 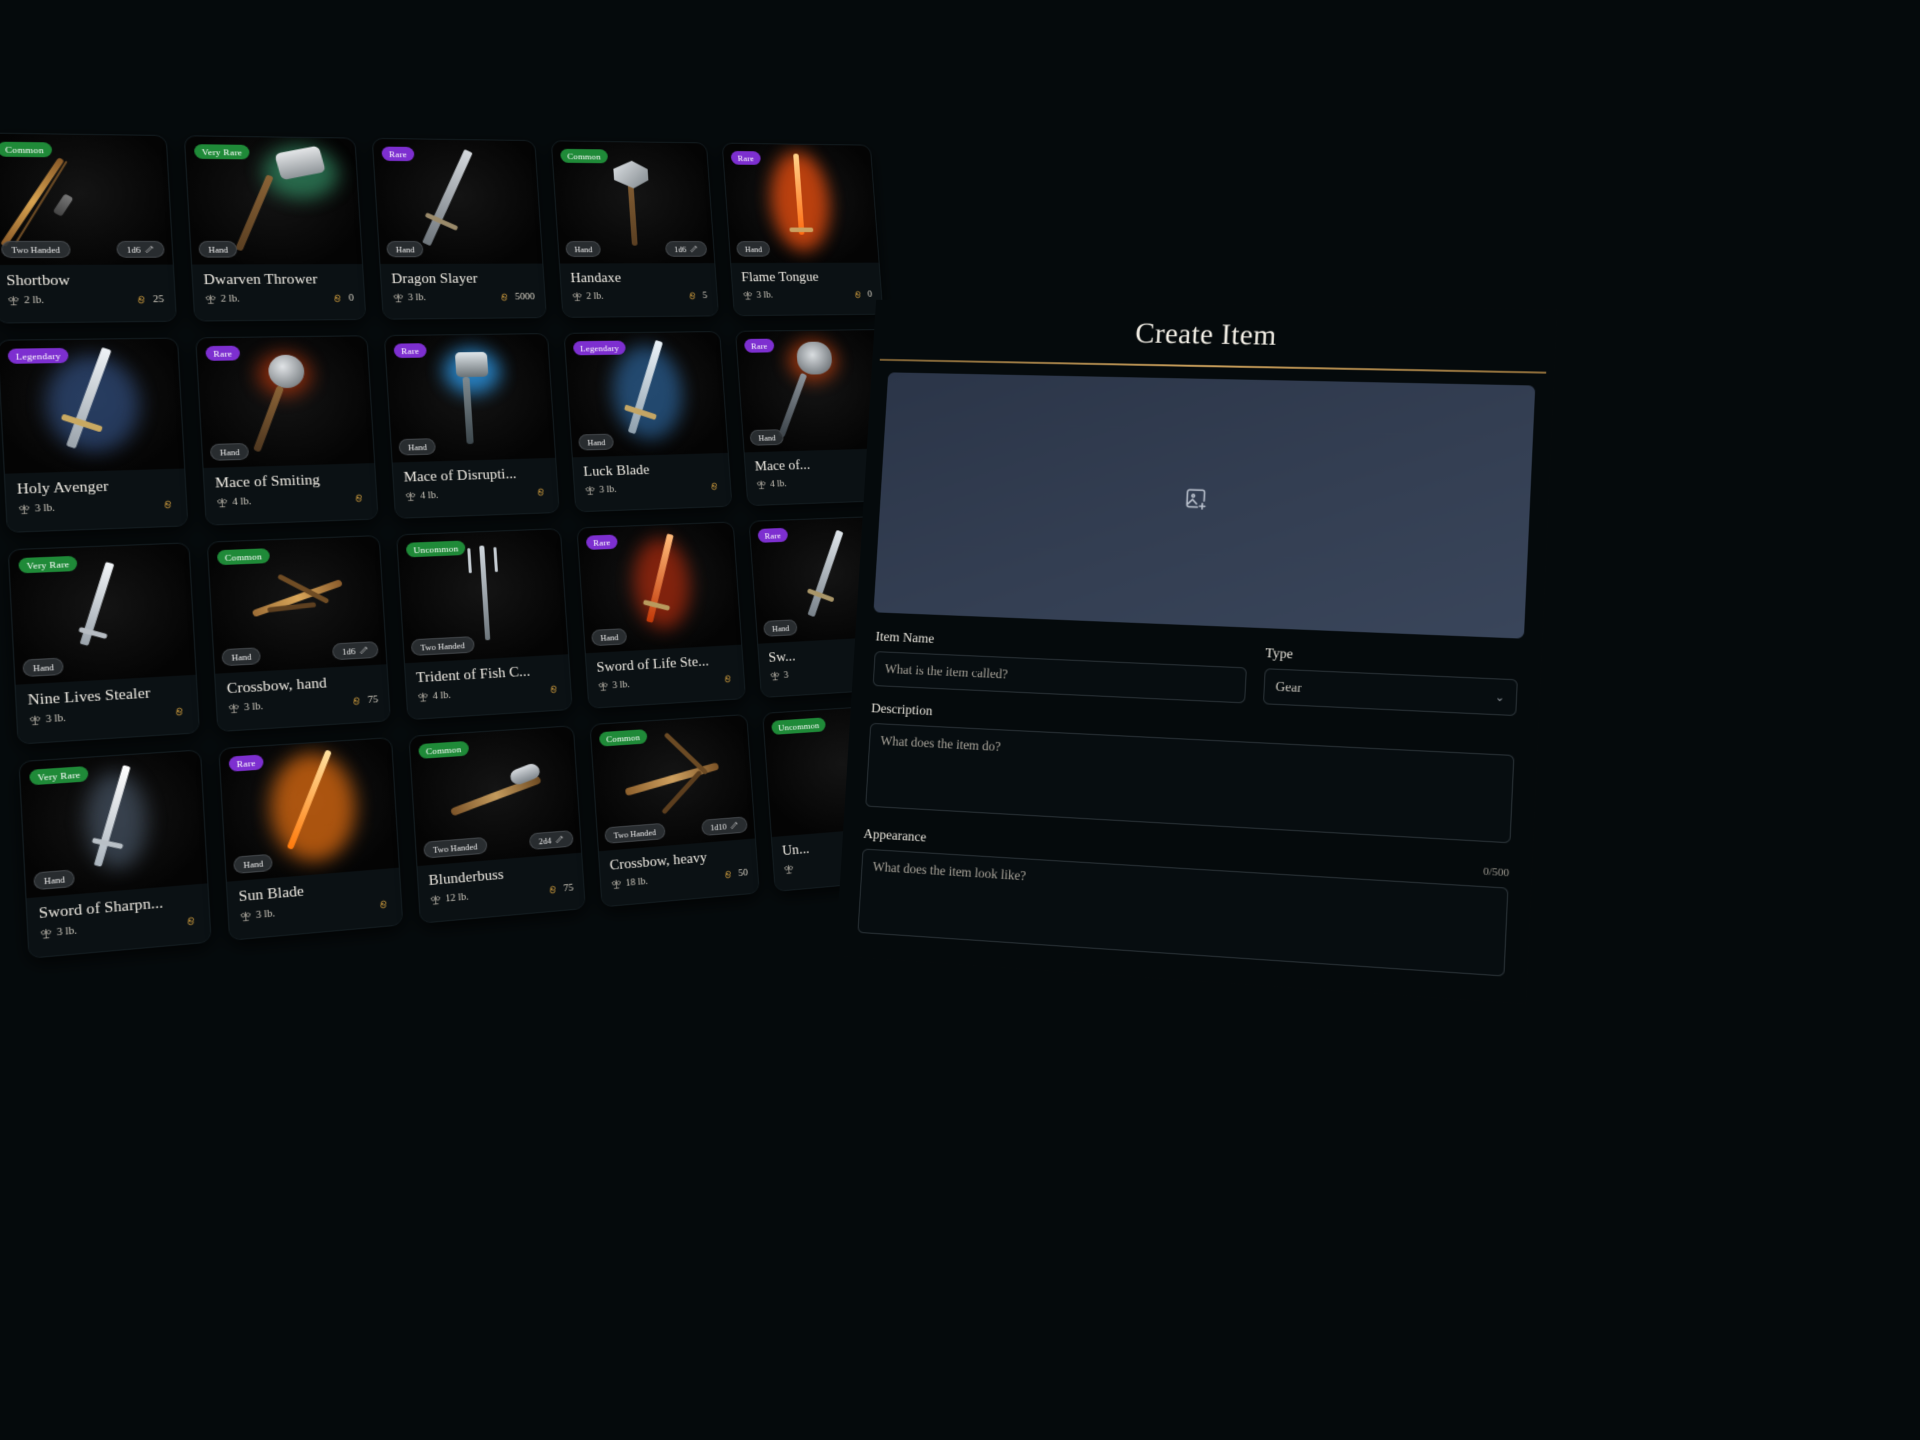 What do you see at coordinates (635, 229) in the screenshot?
I see `item-card: Common Hand 1d6 Handaxe 2 lb. 5` at bounding box center [635, 229].